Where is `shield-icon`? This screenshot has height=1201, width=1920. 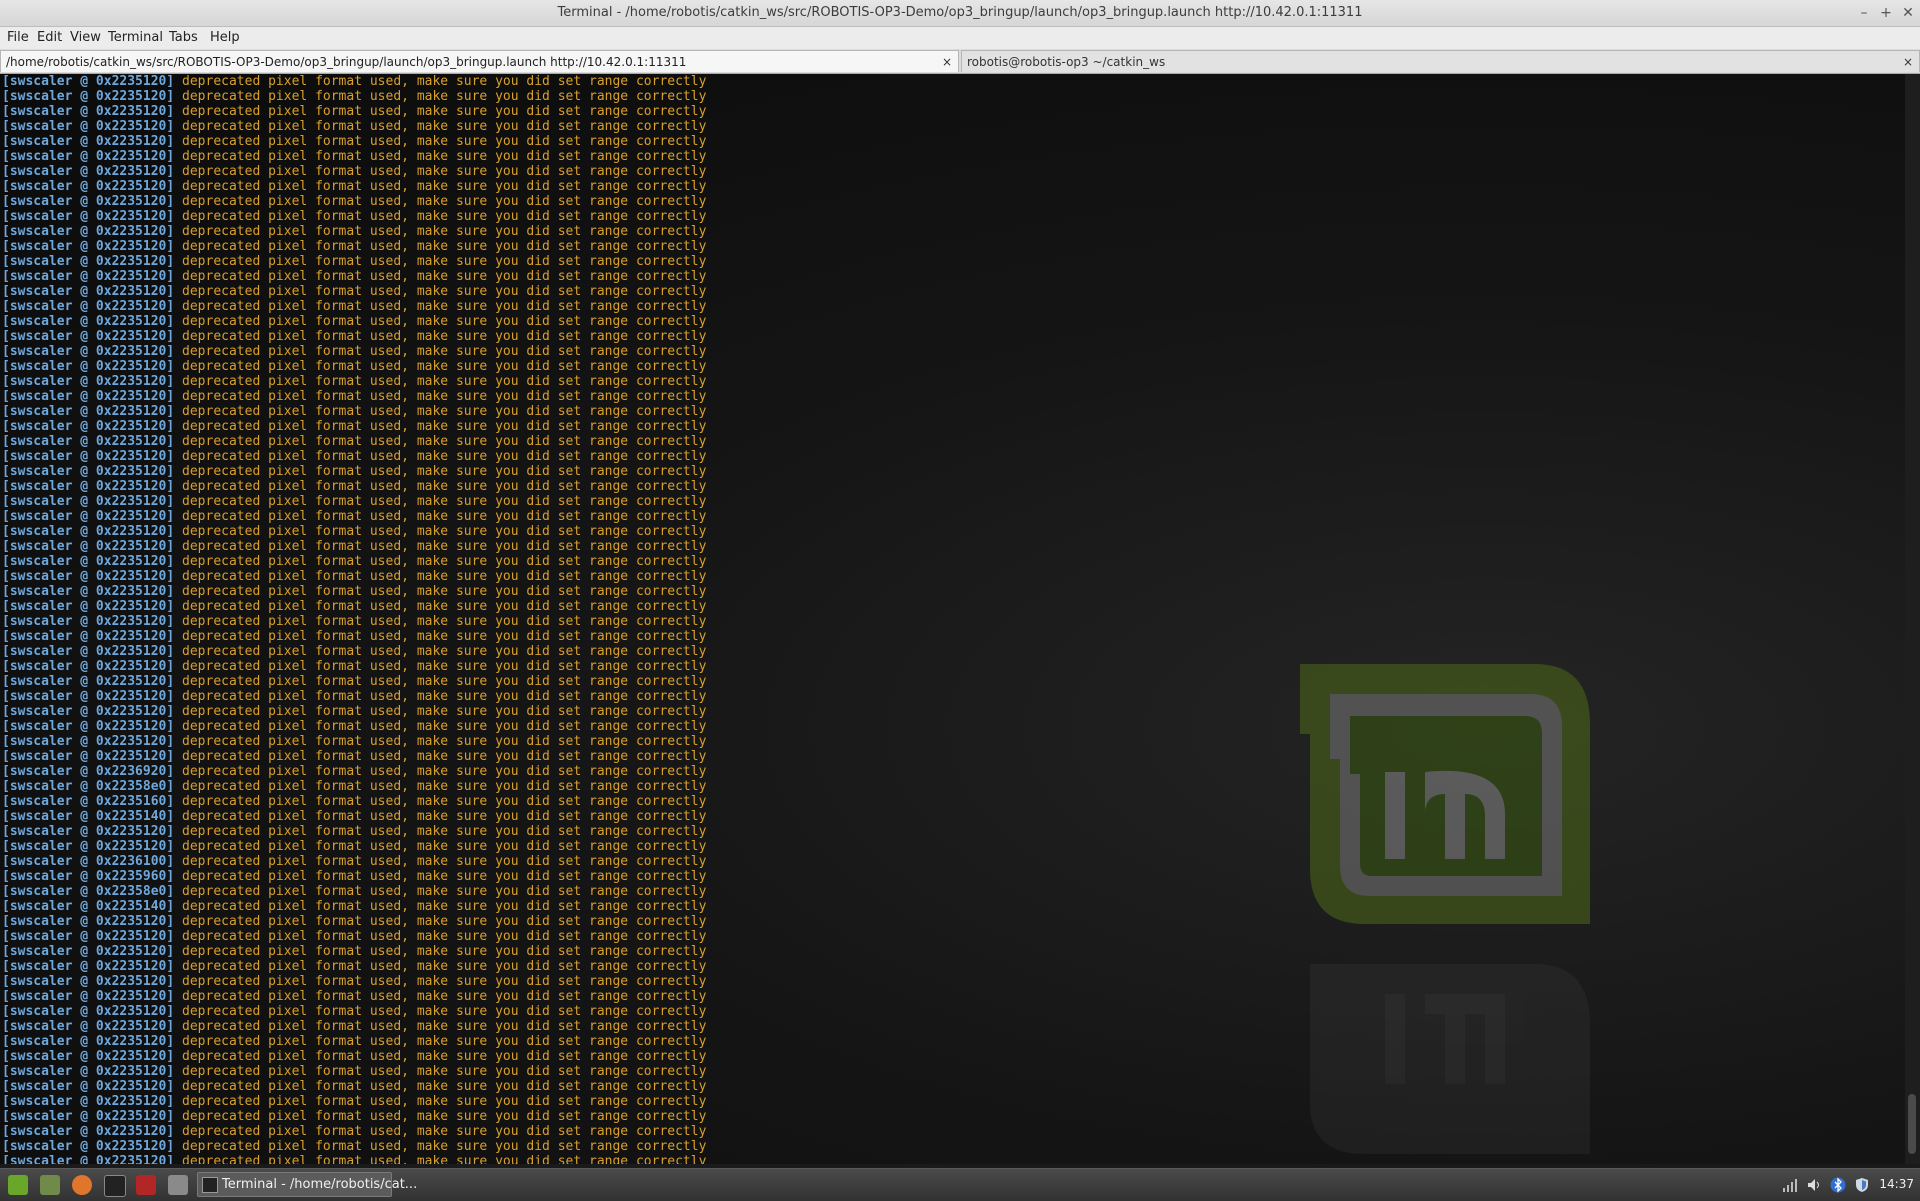 shield-icon is located at coordinates (1862, 1185).